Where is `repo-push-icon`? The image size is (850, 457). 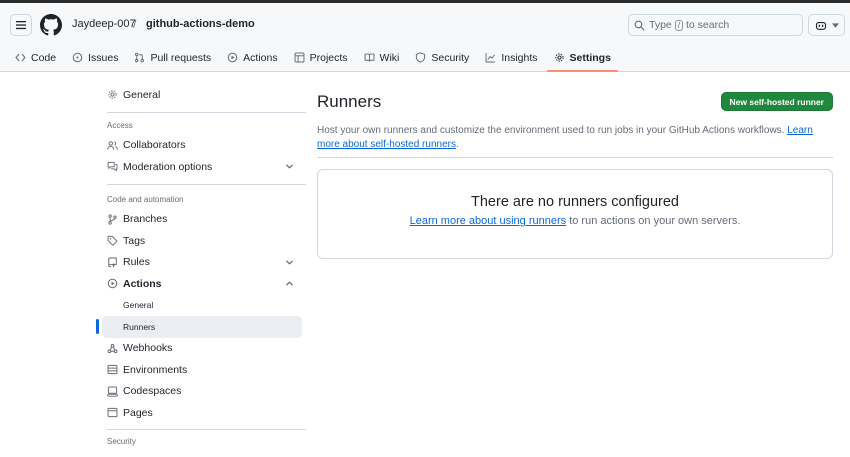 repo-push-icon is located at coordinates (112, 262).